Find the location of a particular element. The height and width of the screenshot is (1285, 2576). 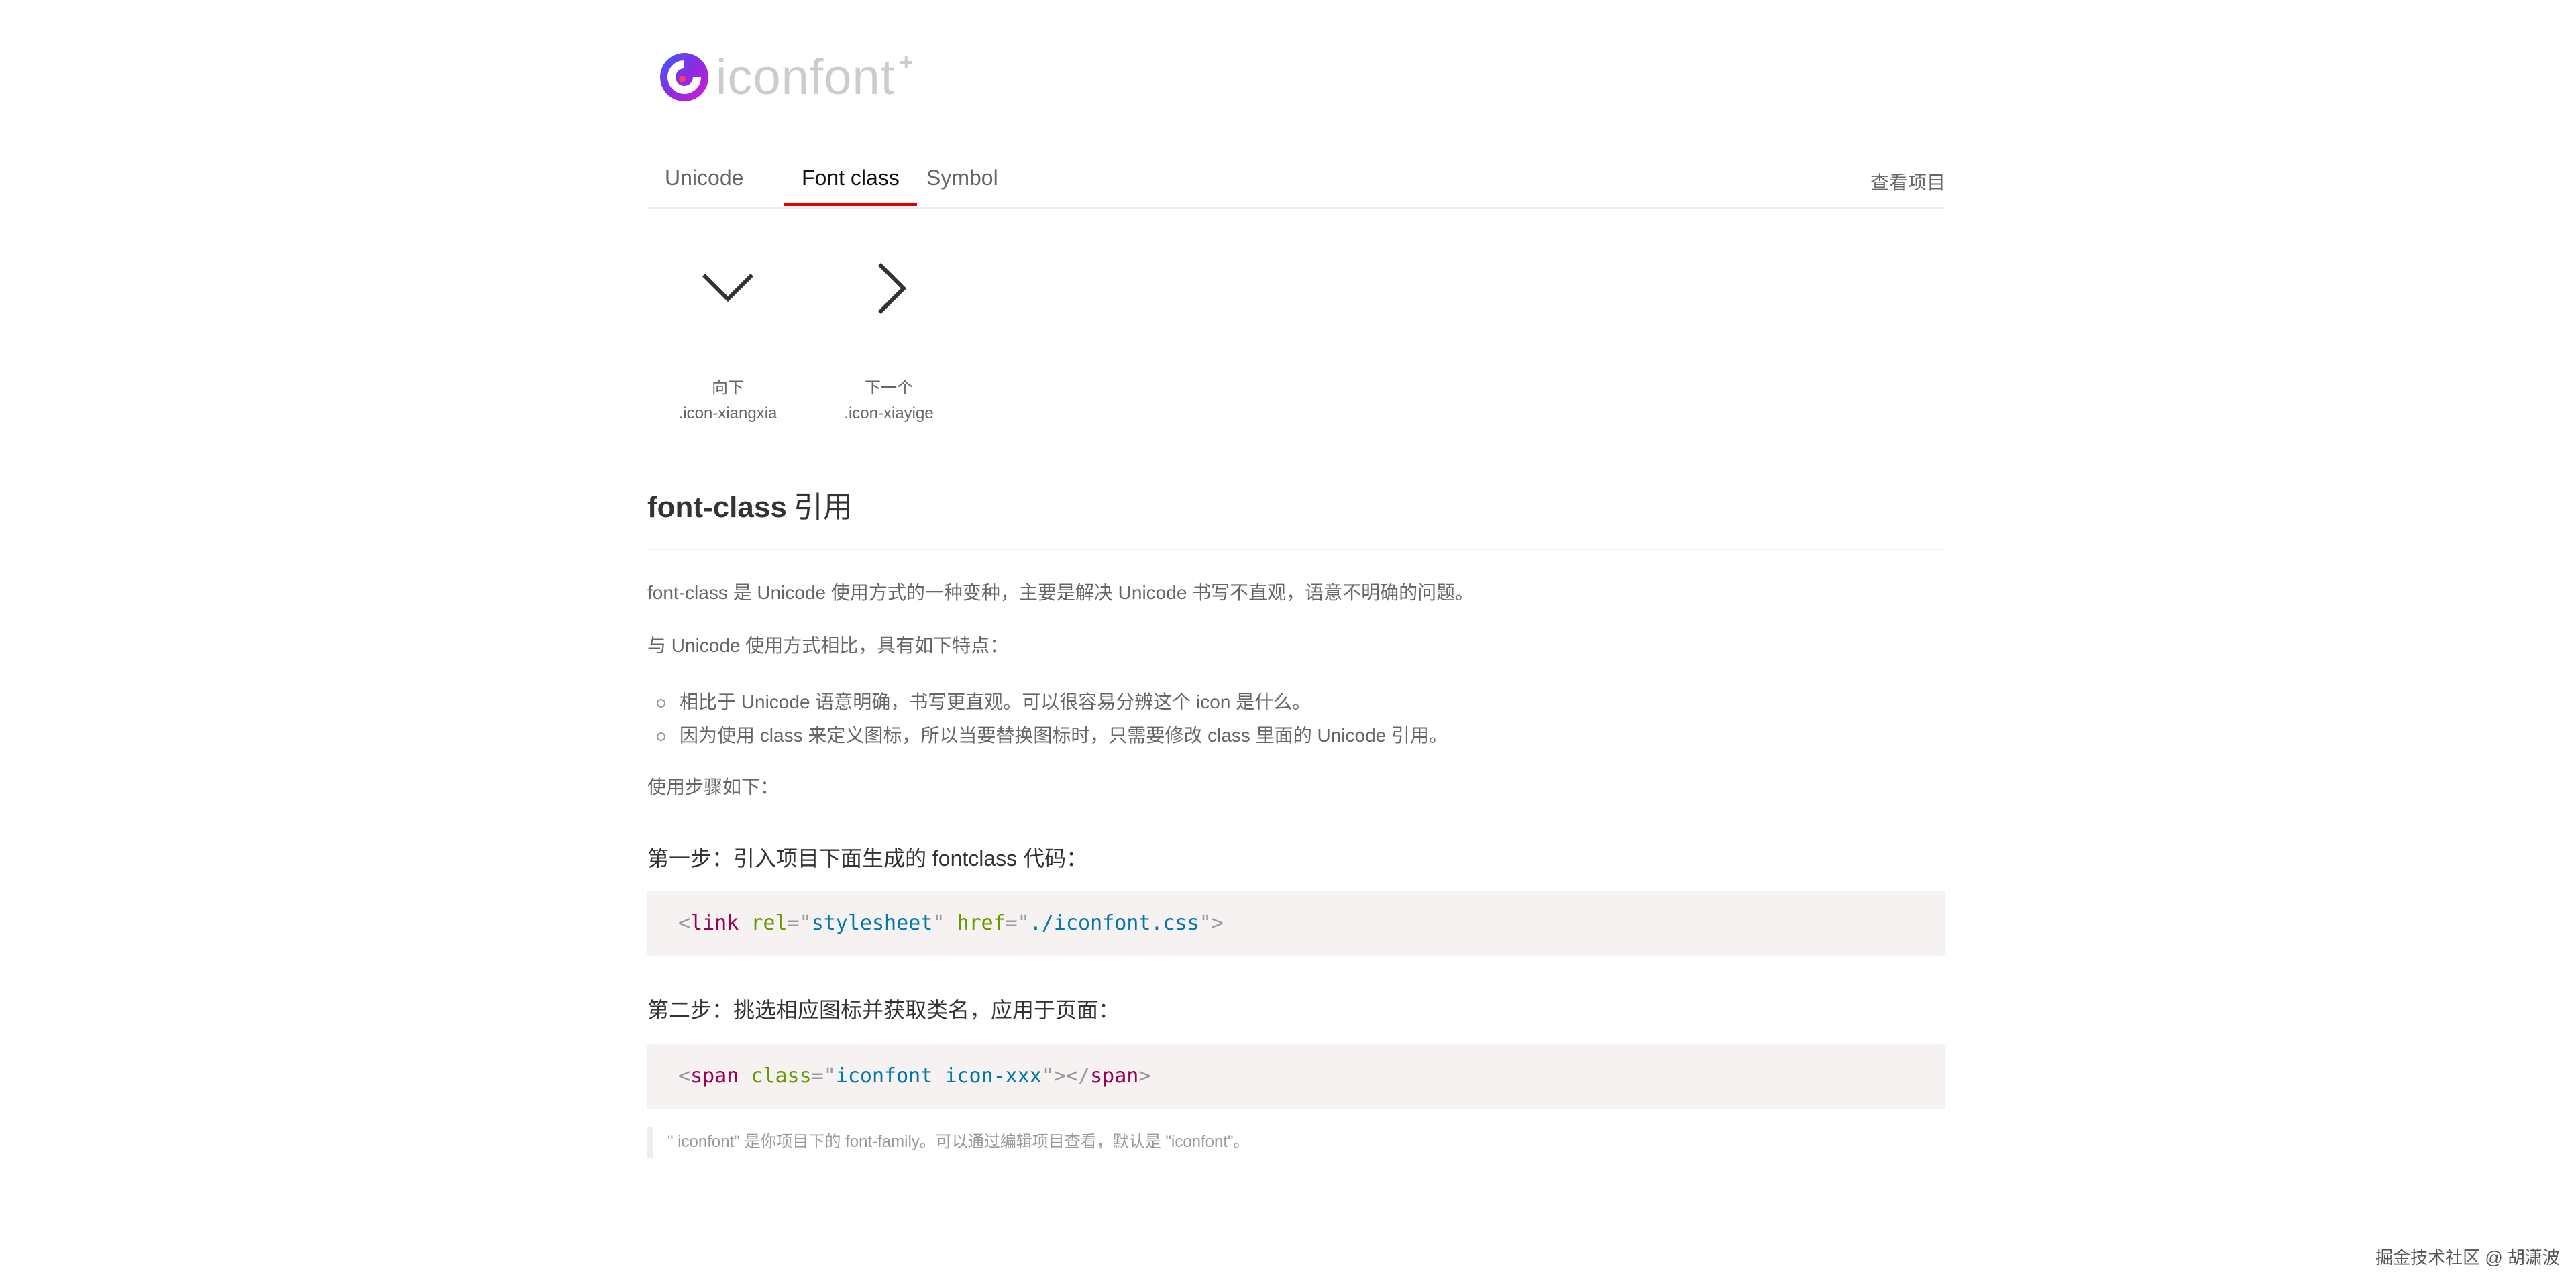

tab-font-class: Font class is located at coordinates (850, 185).